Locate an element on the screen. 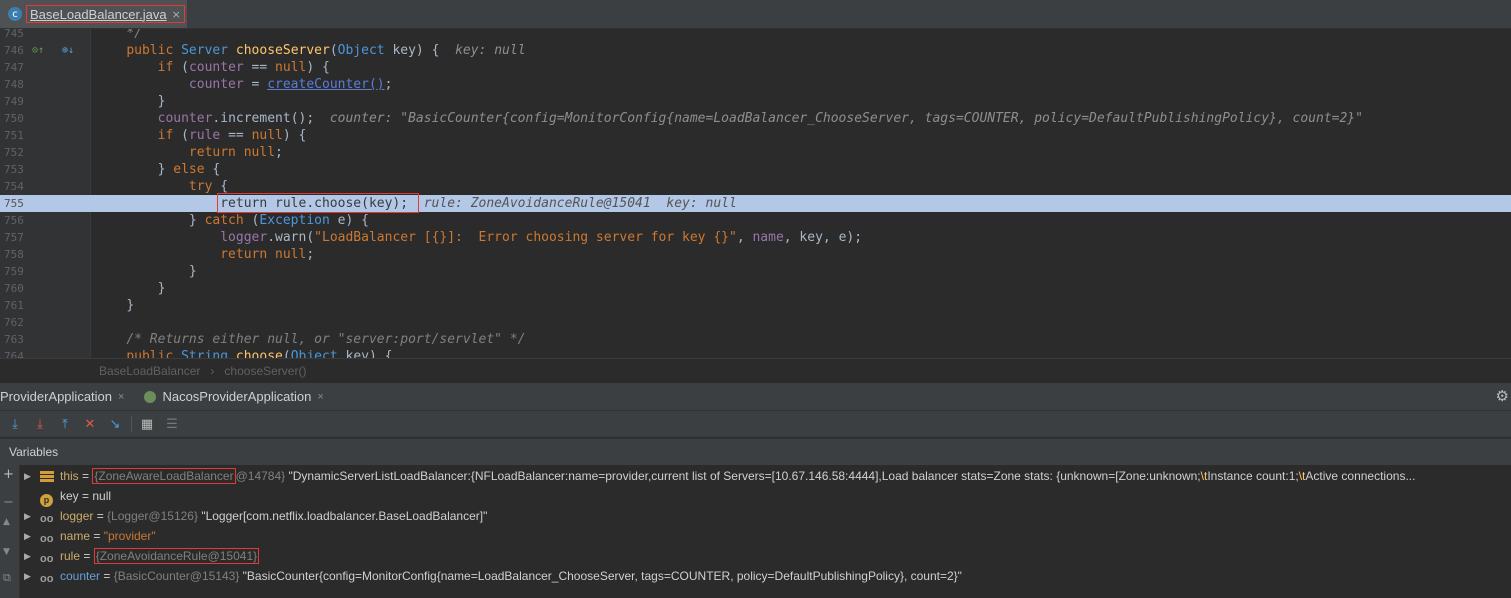 Image resolution: width=1511 pixels, height=598 pixels. step-out-icon: ⤒ is located at coordinates (65, 424).